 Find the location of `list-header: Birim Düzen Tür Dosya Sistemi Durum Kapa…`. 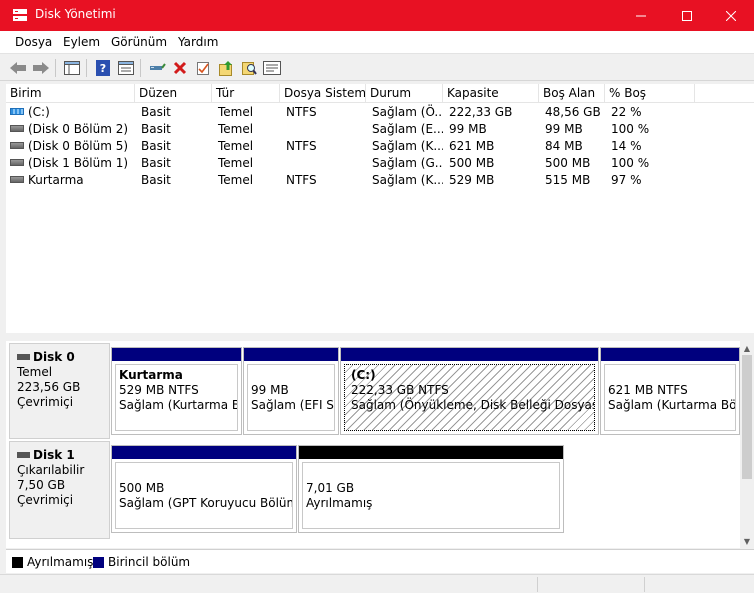

list-header: Birim Düzen Tür Dosya Sistemi Durum Kapa… is located at coordinates (380, 93).